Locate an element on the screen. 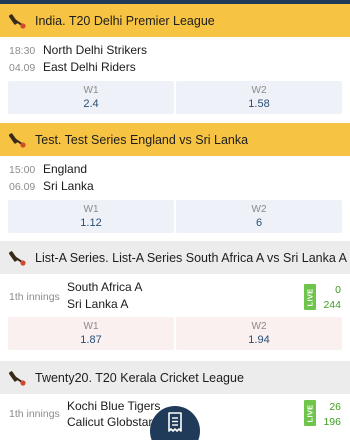  odds-button-w1: W1 1.12 is located at coordinates (91, 216).